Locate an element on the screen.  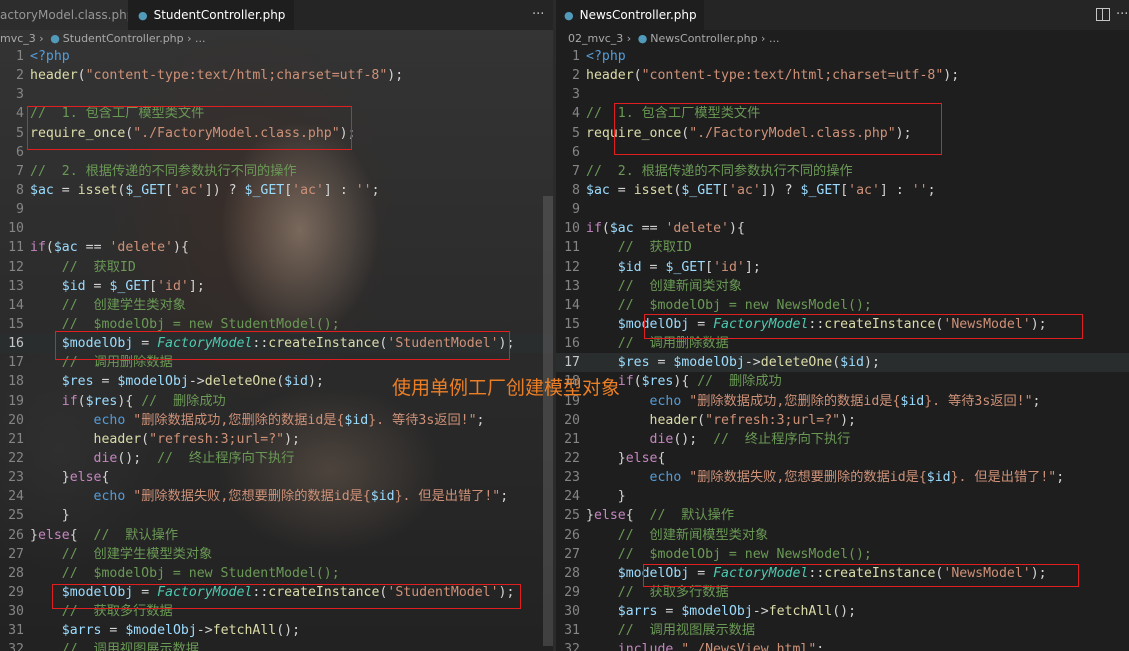
code-token: 'ac' is located at coordinates (308, 190).